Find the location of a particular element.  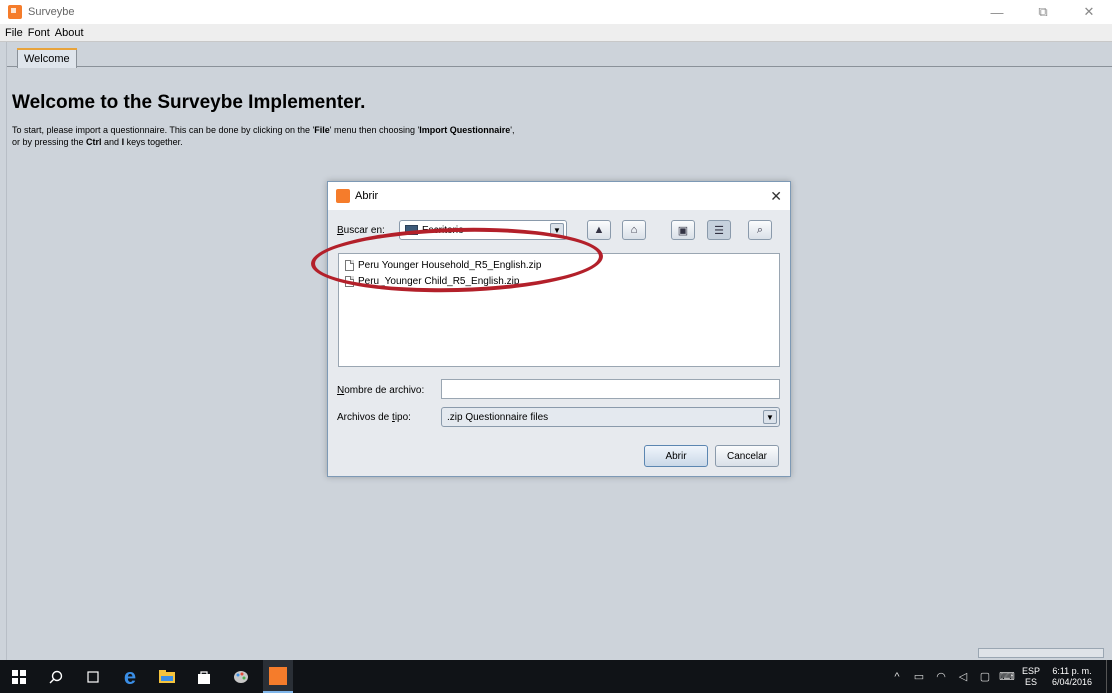

store-icon is located at coordinates (204, 676).